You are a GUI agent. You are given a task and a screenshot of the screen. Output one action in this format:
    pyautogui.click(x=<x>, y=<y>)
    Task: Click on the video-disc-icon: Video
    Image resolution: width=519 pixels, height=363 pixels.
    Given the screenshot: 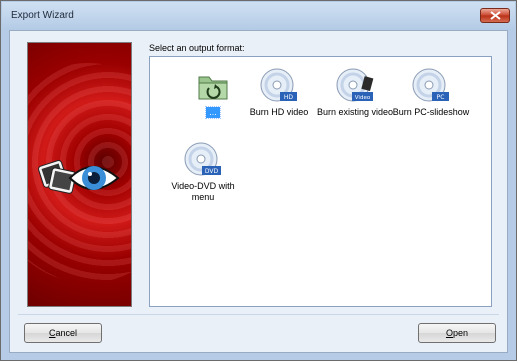 What is the action you would take?
    pyautogui.click(x=355, y=85)
    